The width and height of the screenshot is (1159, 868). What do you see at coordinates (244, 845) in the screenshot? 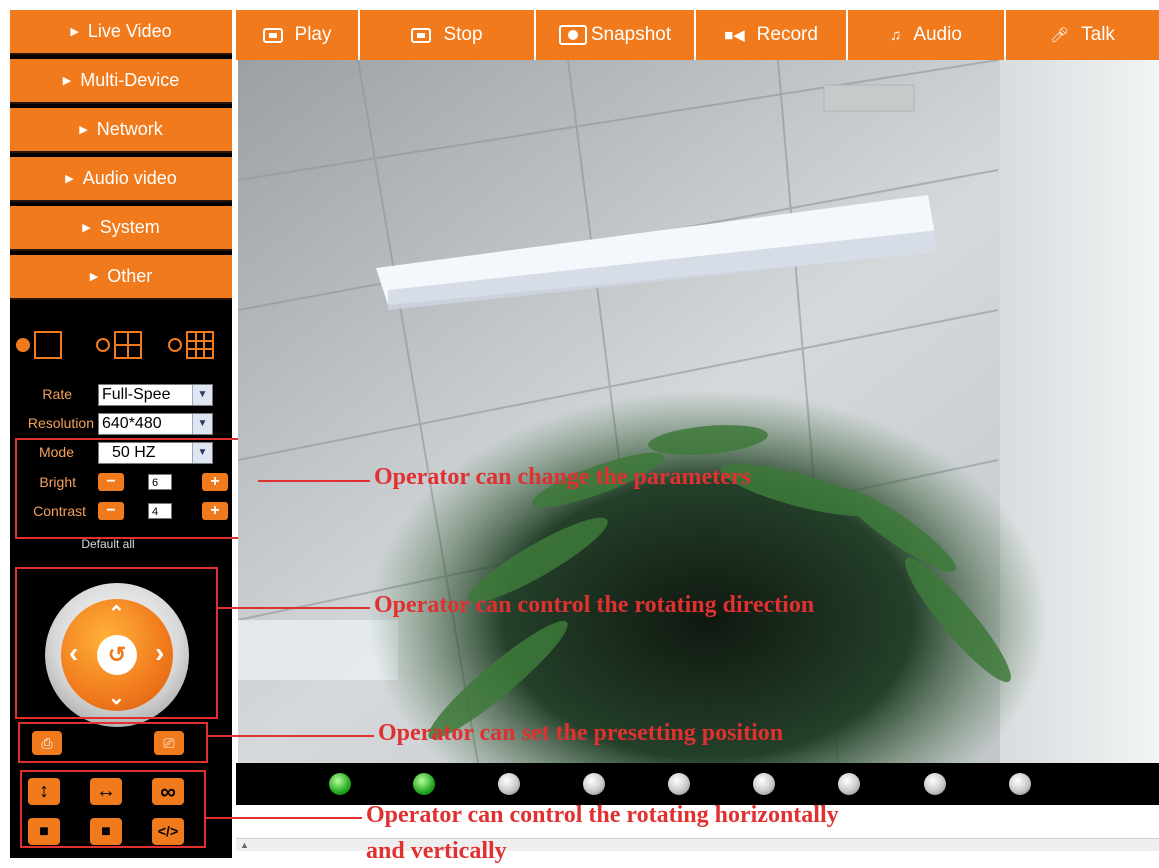
I see `scroll-left-arrow-icon: ▲` at bounding box center [244, 845].